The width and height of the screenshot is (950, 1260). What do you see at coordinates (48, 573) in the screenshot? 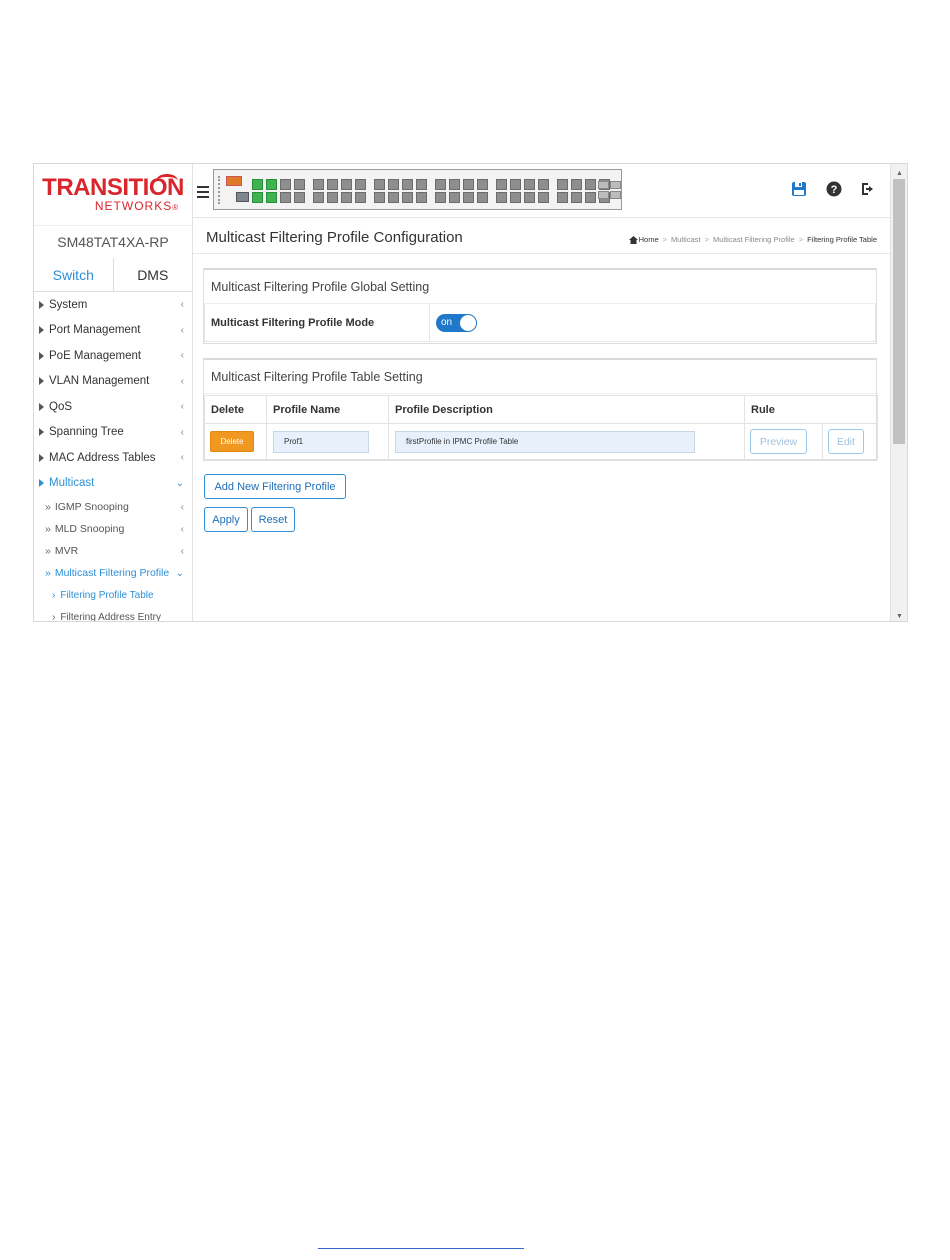
I see `double-chevron-icon: »` at bounding box center [48, 573].